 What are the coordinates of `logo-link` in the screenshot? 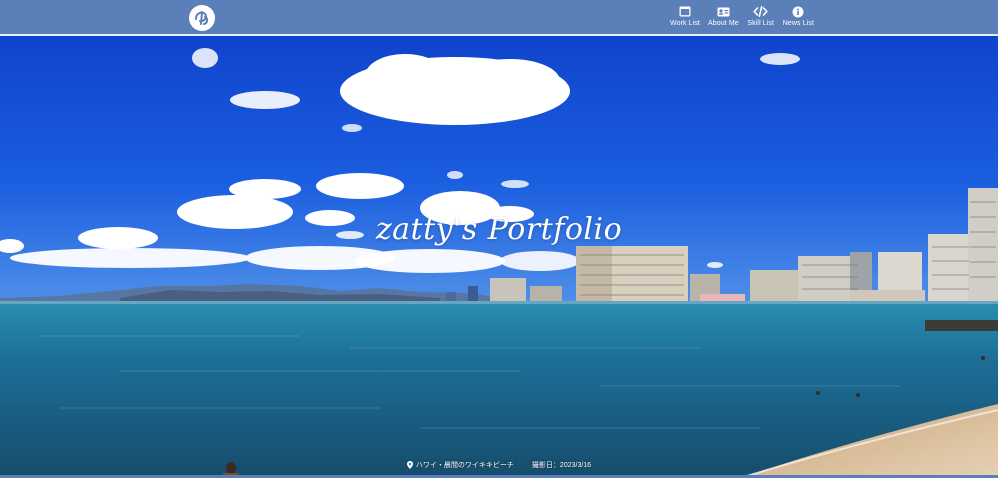 It's located at (202, 18).